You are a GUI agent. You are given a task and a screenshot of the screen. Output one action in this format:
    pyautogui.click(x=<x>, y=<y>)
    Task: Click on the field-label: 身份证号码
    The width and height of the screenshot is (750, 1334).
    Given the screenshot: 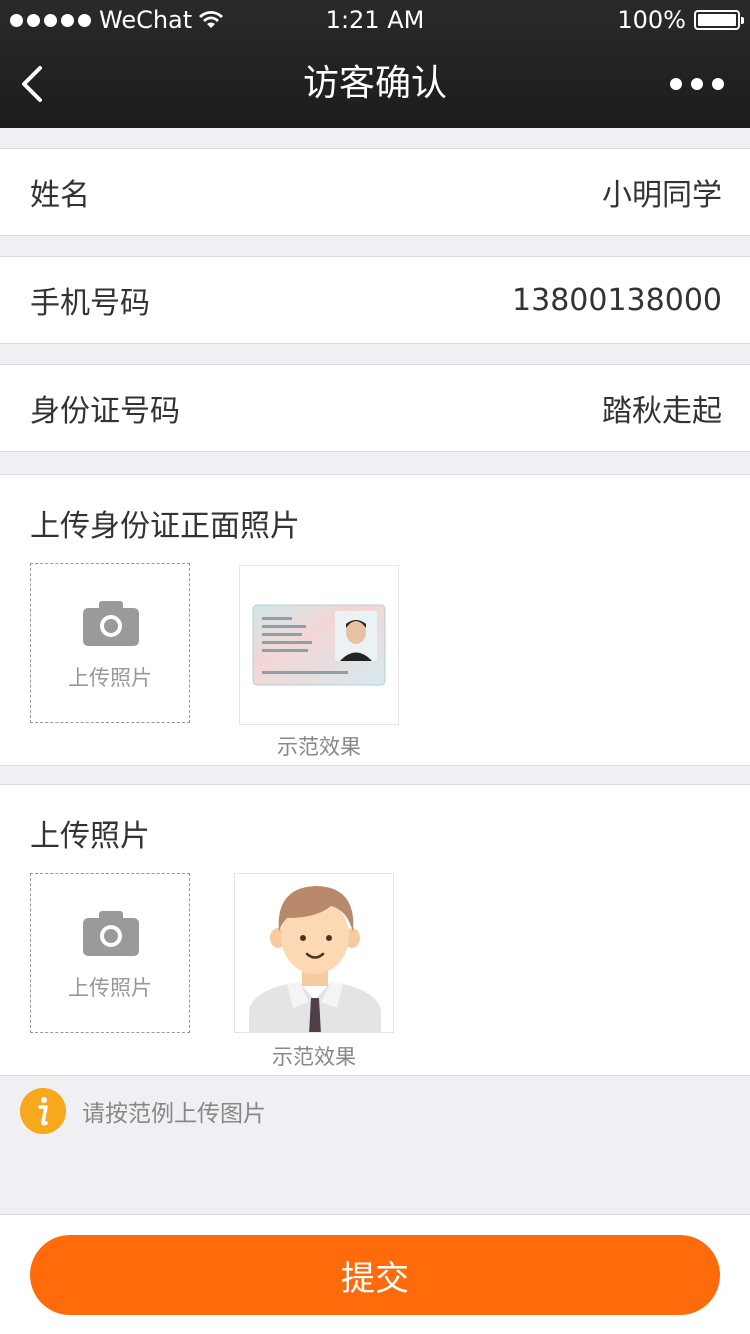 What is the action you would take?
    pyautogui.click(x=105, y=411)
    